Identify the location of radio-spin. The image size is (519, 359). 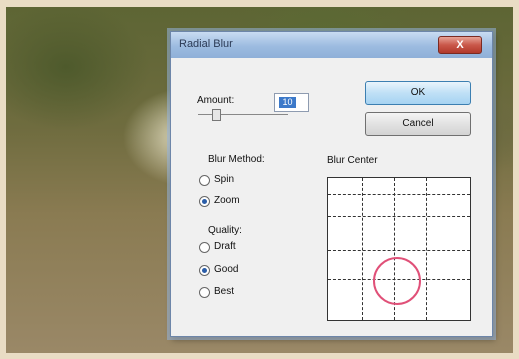
(204, 180).